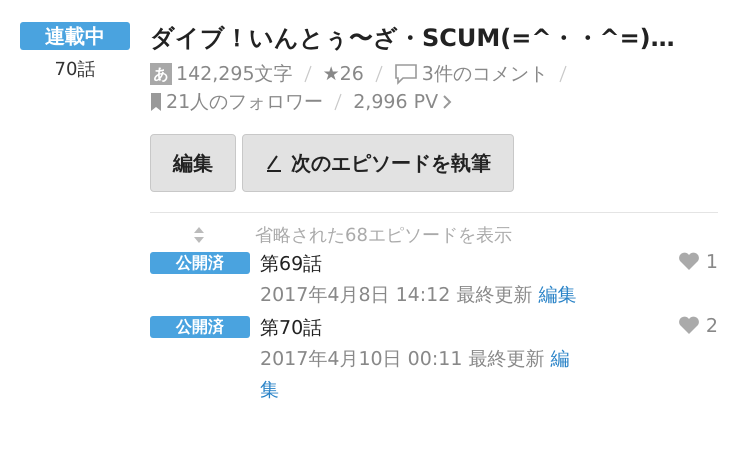 The height and width of the screenshot is (450, 750). What do you see at coordinates (452, 328) in the screenshot?
I see `episode-title: 第70話` at bounding box center [452, 328].